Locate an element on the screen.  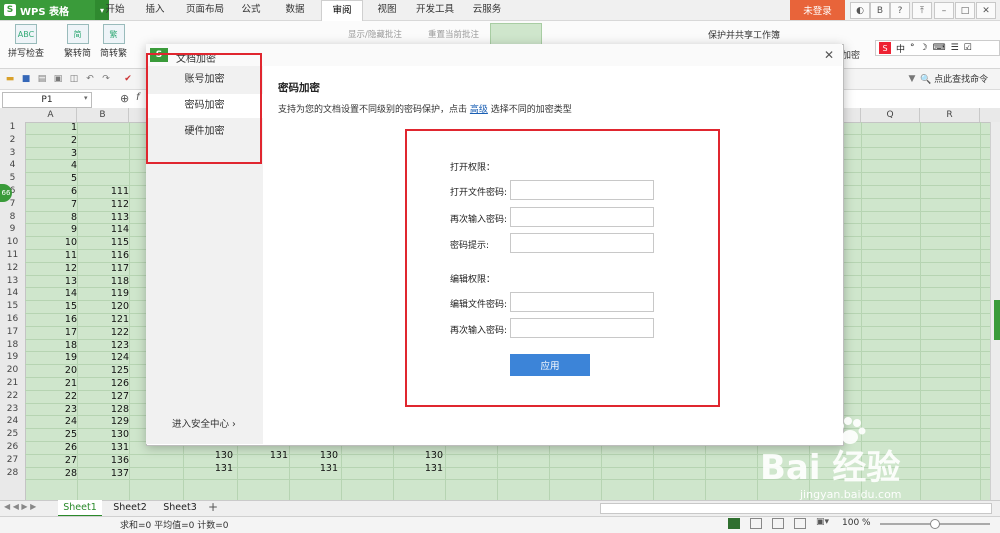
zoom-search-icon: ⊕ is located at coordinates (124, 98).